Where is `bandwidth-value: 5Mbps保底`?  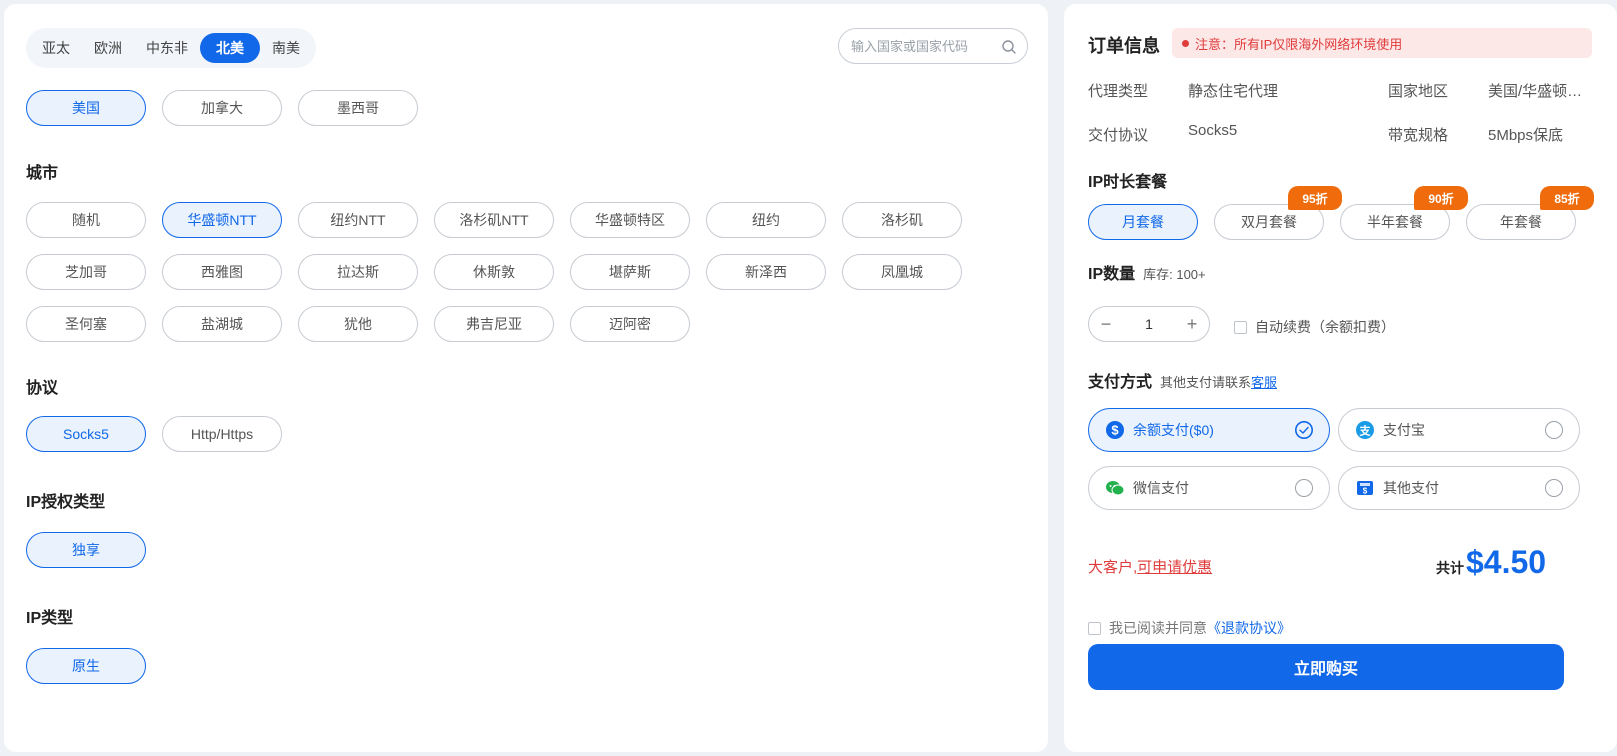 bandwidth-value: 5Mbps保底 is located at coordinates (1526, 135).